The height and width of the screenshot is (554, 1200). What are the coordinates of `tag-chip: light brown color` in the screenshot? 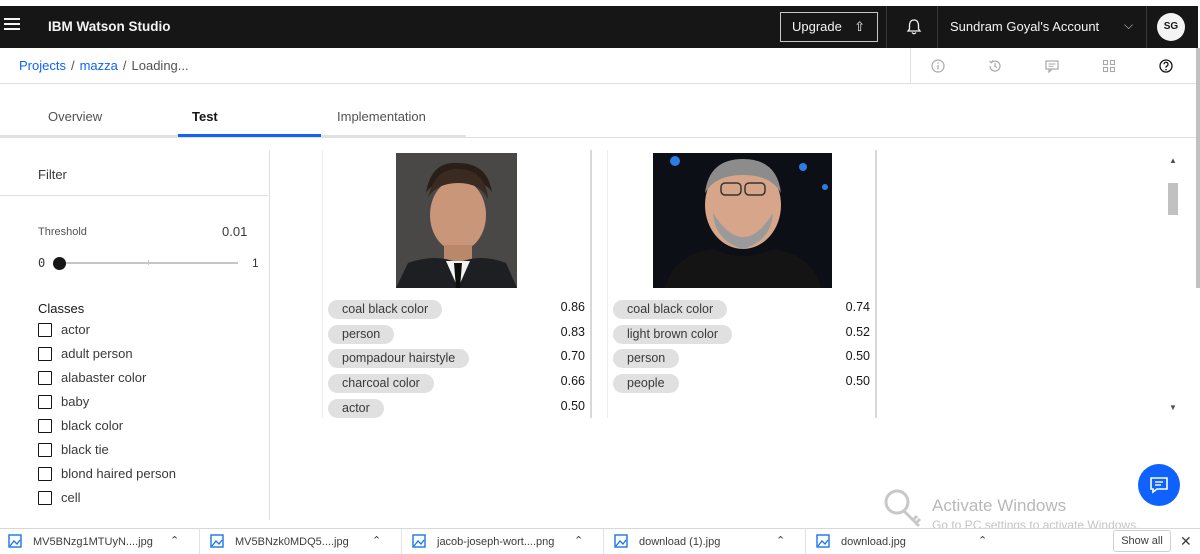 It's located at (673, 334).